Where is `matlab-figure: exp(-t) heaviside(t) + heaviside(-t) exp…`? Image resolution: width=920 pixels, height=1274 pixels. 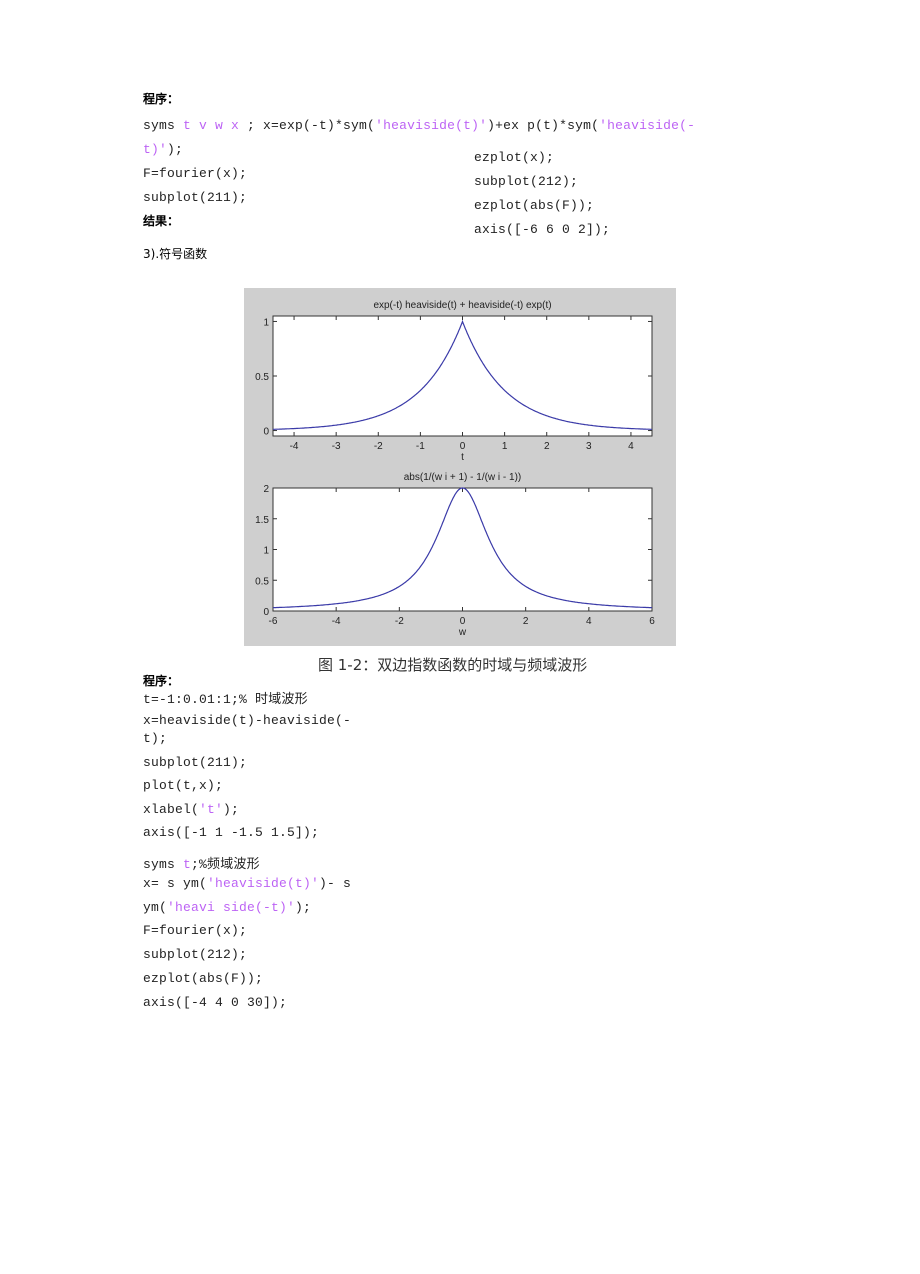 matlab-figure: exp(-t) heaviside(t) + heaviside(-t) exp… is located at coordinates (460, 467).